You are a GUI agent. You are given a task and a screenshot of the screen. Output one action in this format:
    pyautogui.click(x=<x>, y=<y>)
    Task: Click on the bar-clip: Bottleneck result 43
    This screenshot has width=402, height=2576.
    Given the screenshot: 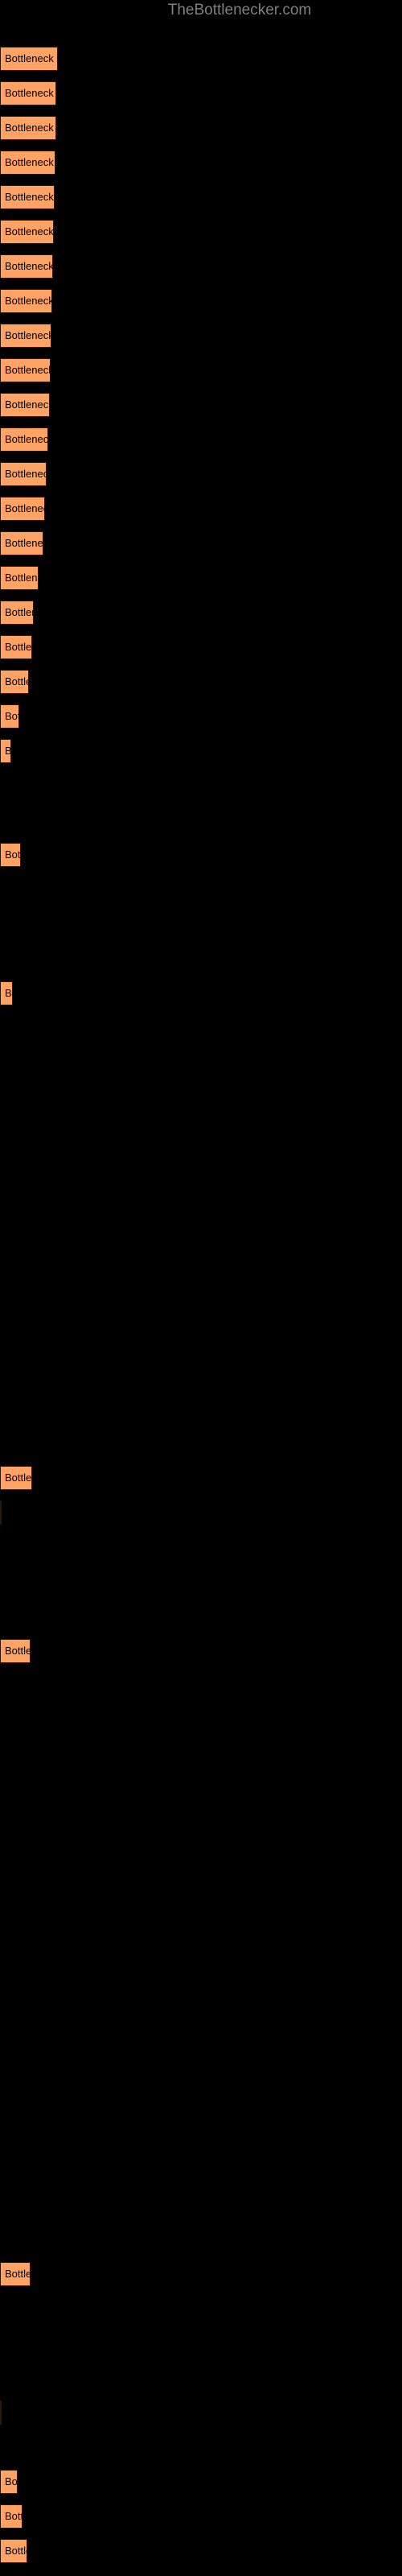 What is the action you would take?
    pyautogui.click(x=1, y=1513)
    